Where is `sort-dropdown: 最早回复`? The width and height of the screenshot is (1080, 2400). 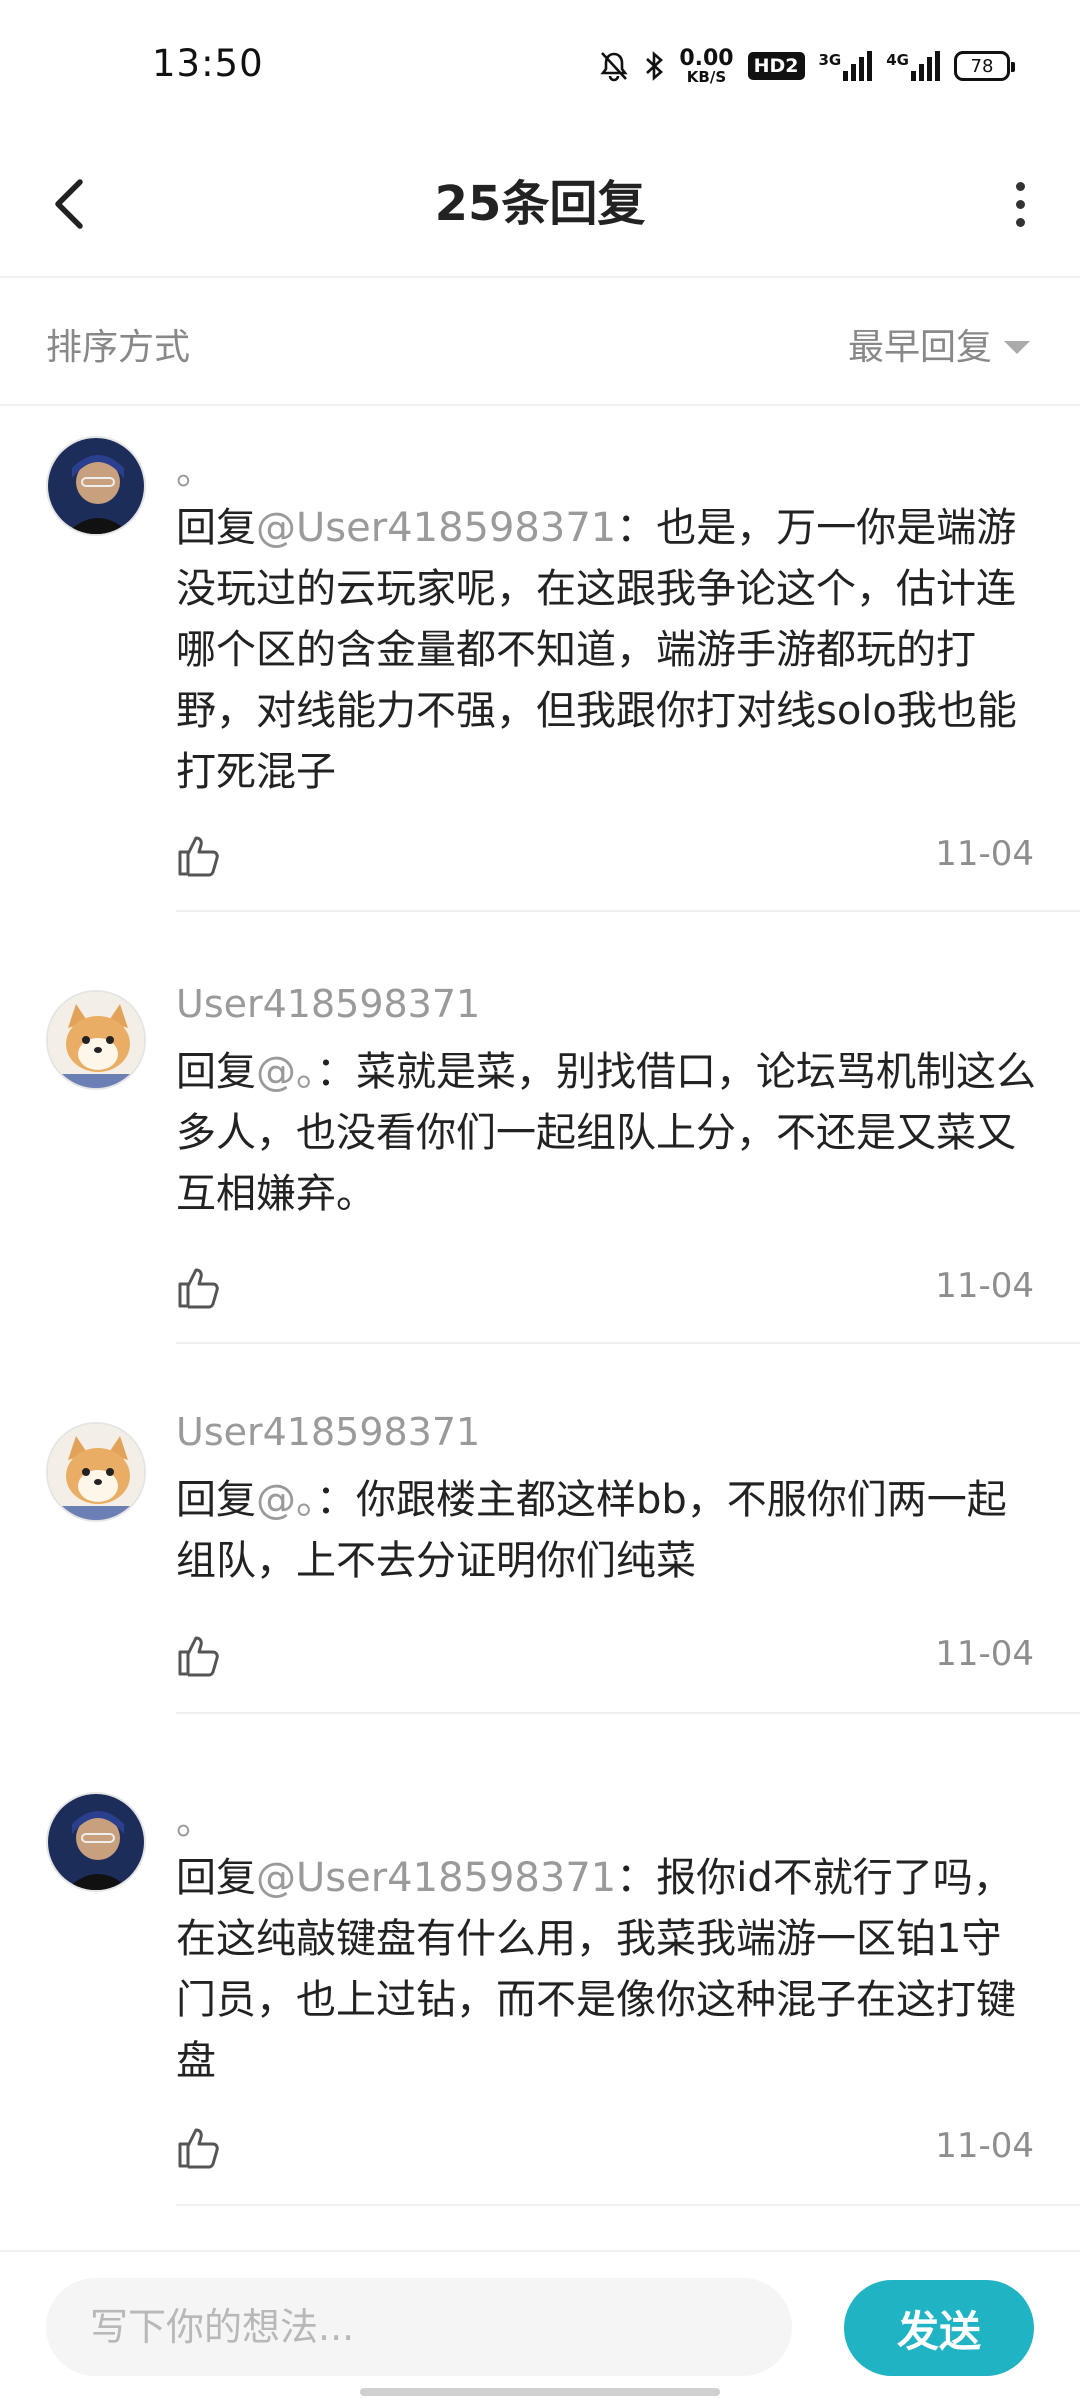 sort-dropdown: 最早回复 is located at coordinates (939, 344).